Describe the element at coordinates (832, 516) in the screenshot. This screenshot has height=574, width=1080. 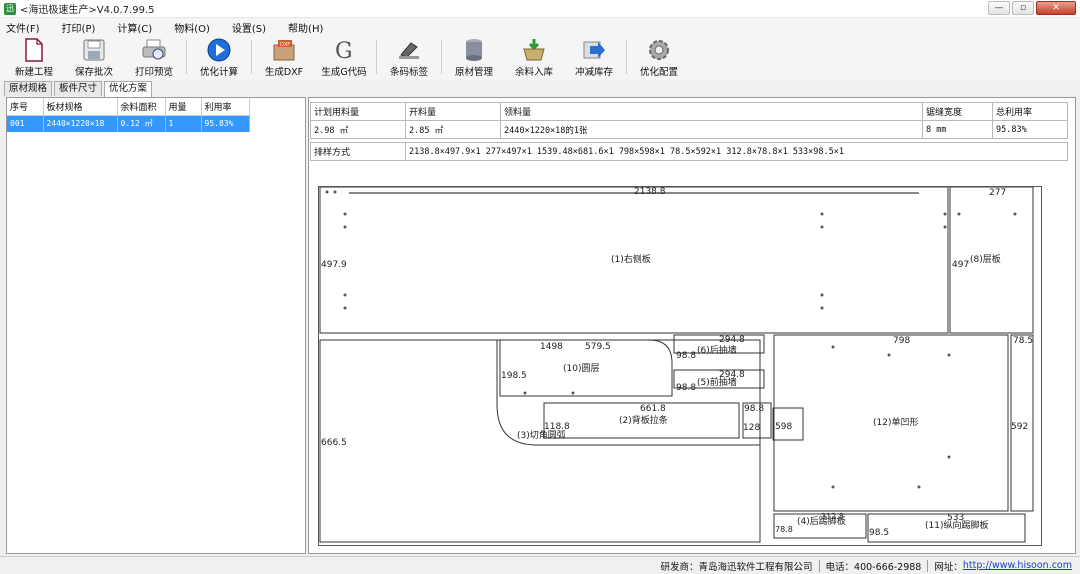
I see `part-4-width-label: 312.8` at that location.